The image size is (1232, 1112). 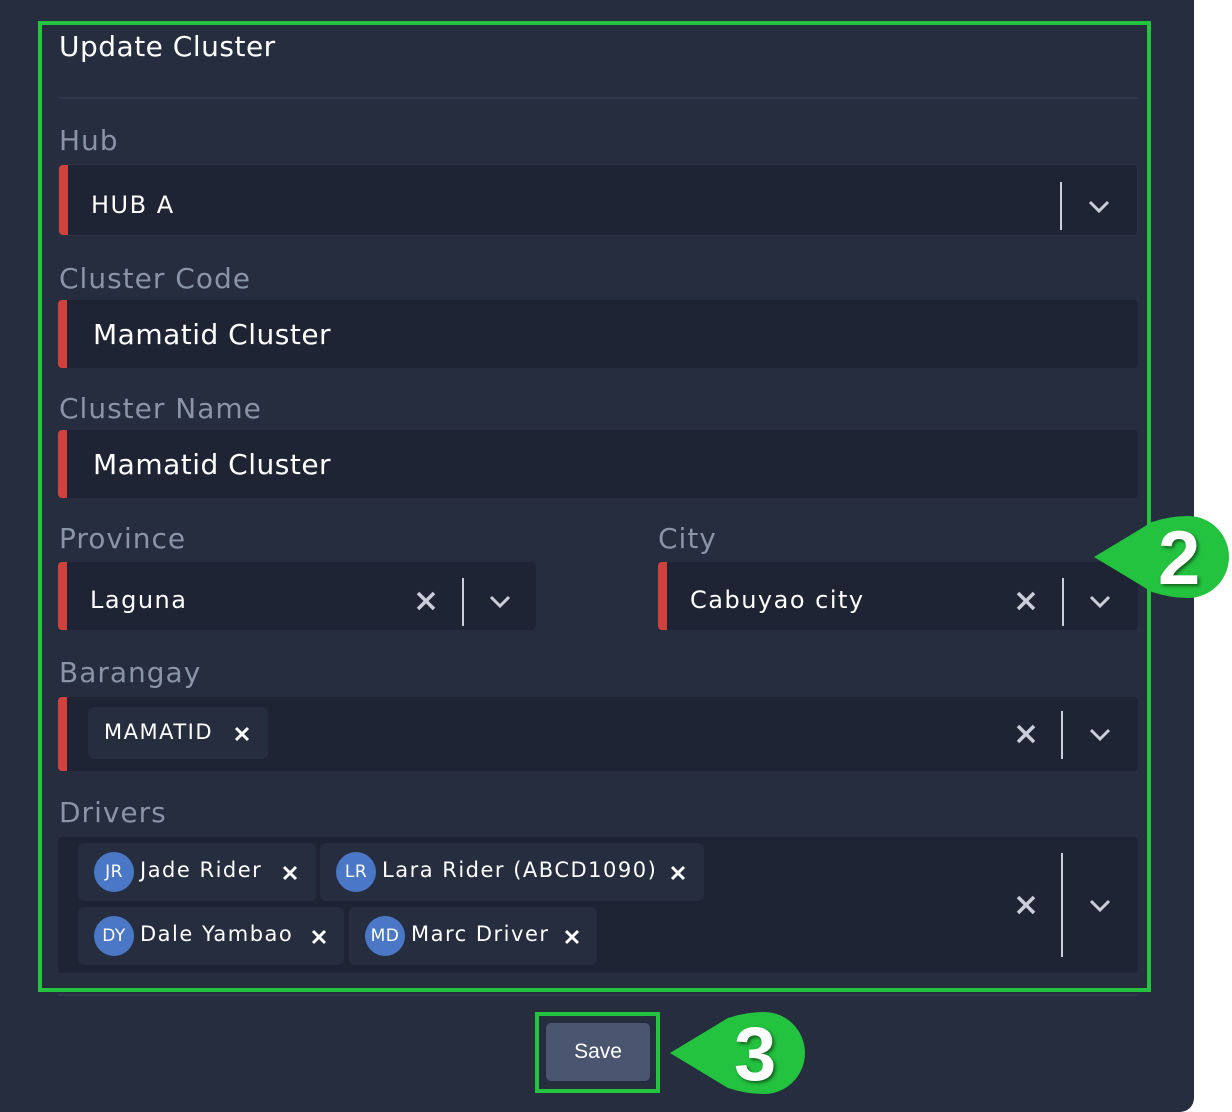 I want to click on callout-marker-2: 2, so click(x=1162, y=558).